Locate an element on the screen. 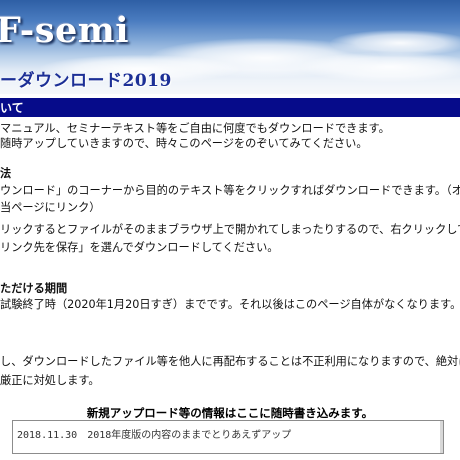 Image resolution: width=460 pixels, height=460 pixels. method-heading: 法 is located at coordinates (6, 173).